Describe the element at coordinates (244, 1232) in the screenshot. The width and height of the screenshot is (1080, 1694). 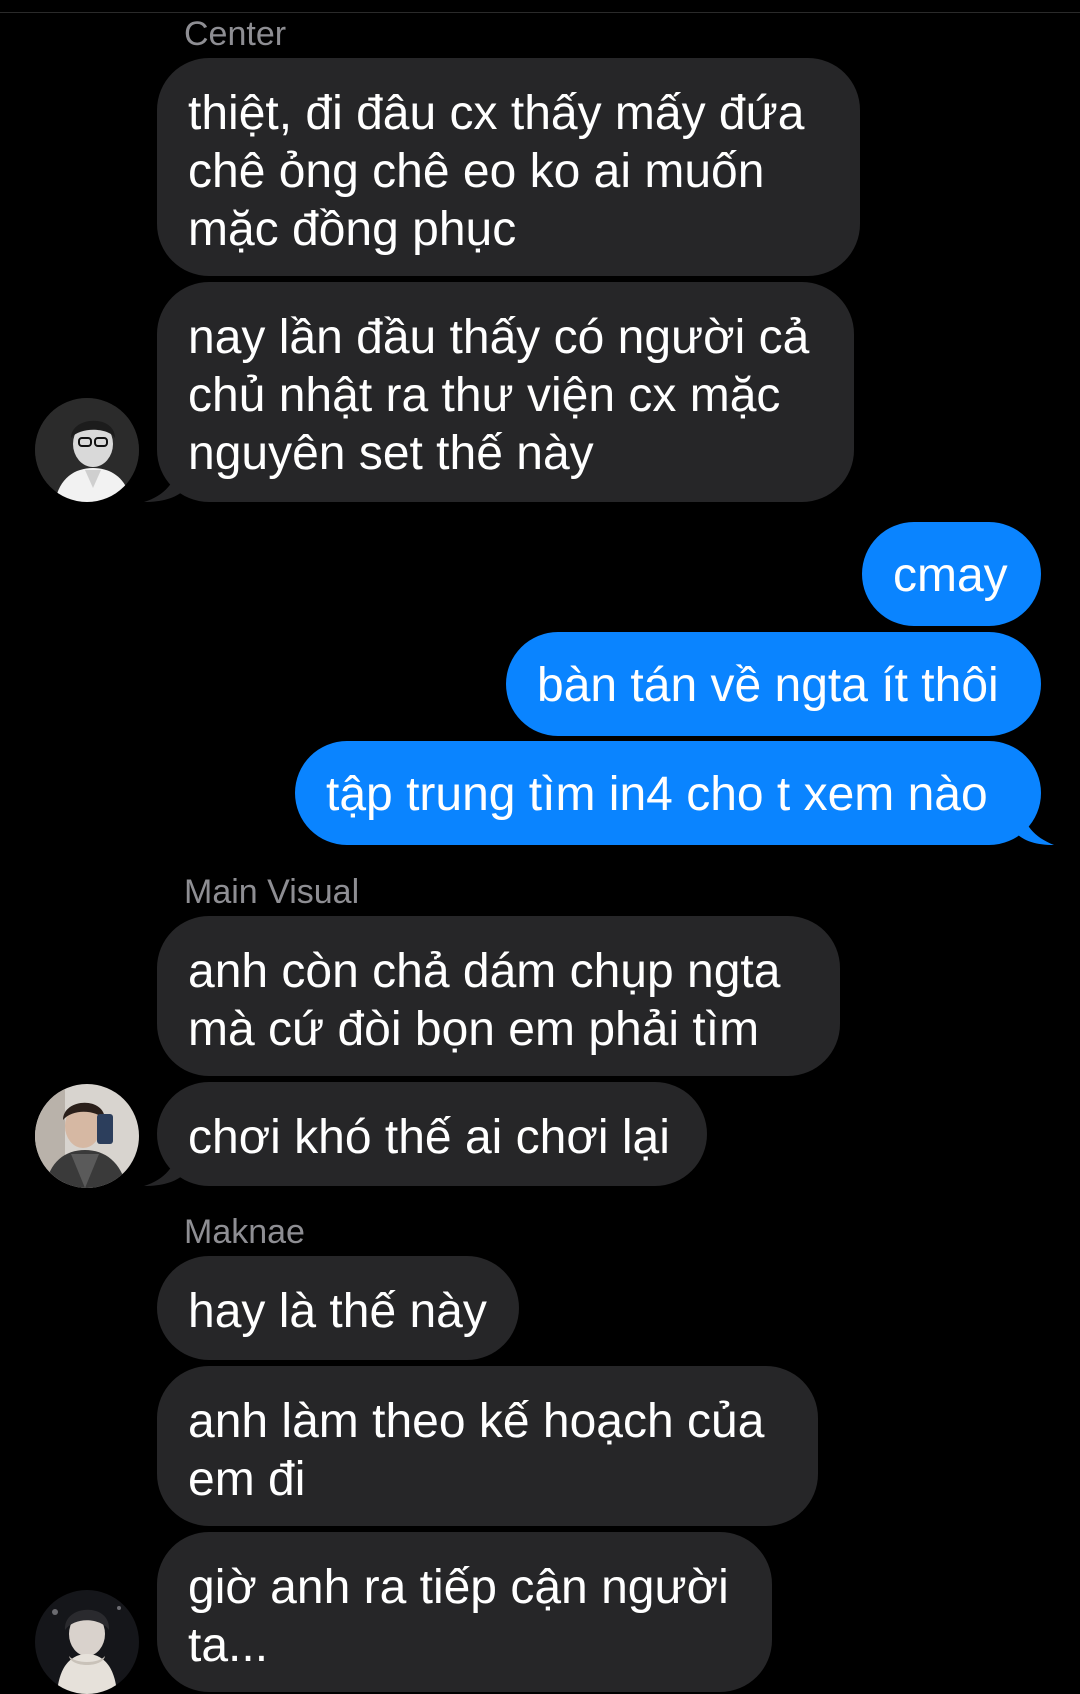
I see `sender-name-maknae: Maknae` at that location.